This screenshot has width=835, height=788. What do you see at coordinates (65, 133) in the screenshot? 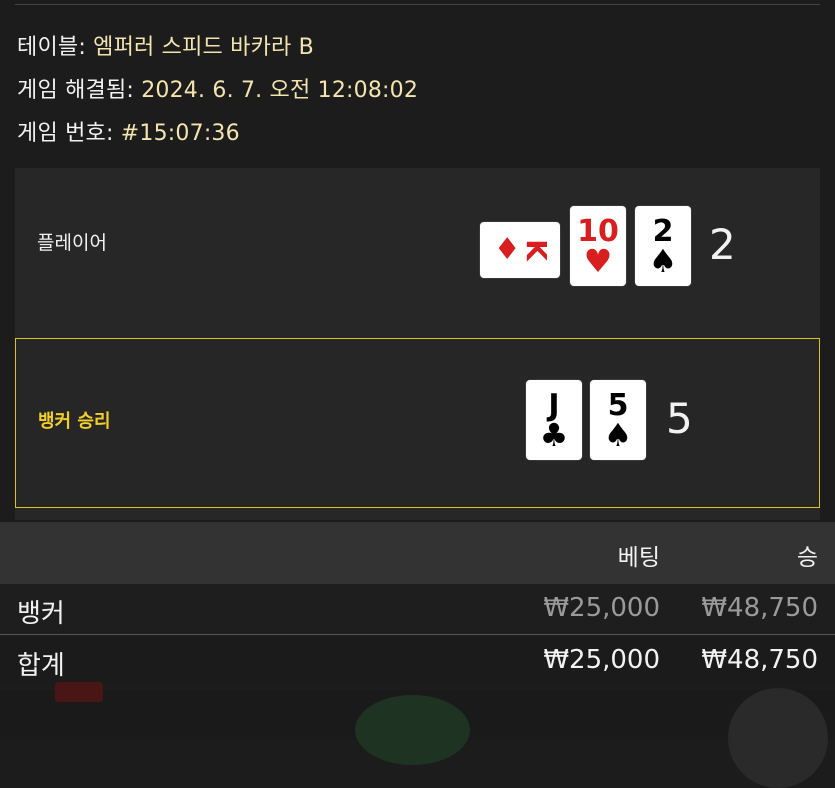
I see `game-number-label: 게임 번호:` at bounding box center [65, 133].